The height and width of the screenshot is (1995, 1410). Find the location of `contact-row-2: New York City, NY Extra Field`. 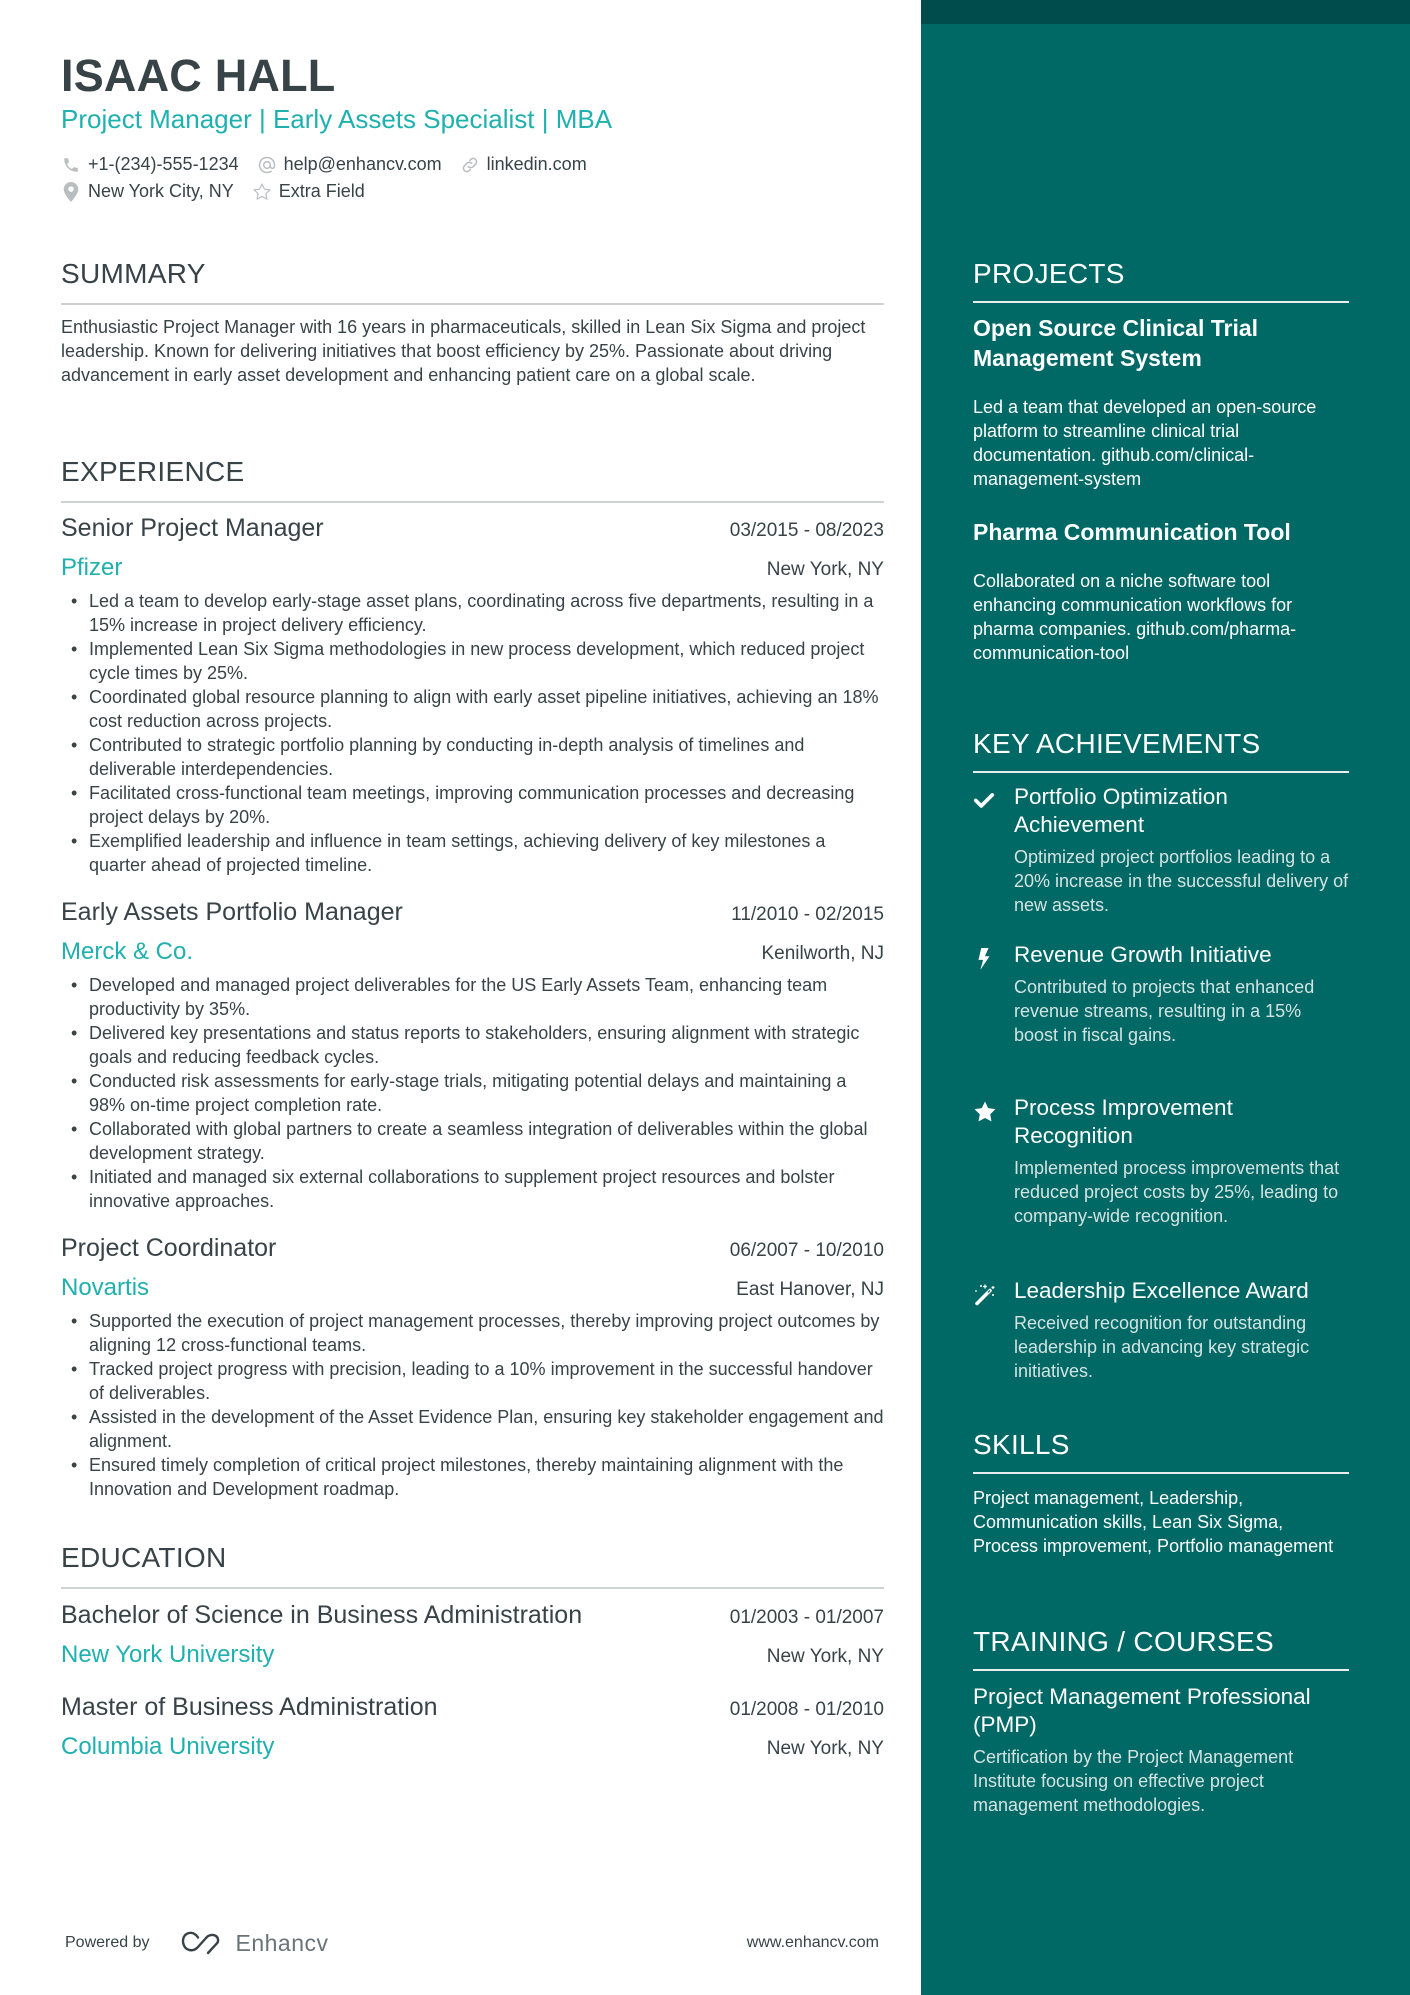

contact-row-2: New York City, NY Extra Field is located at coordinates (472, 191).